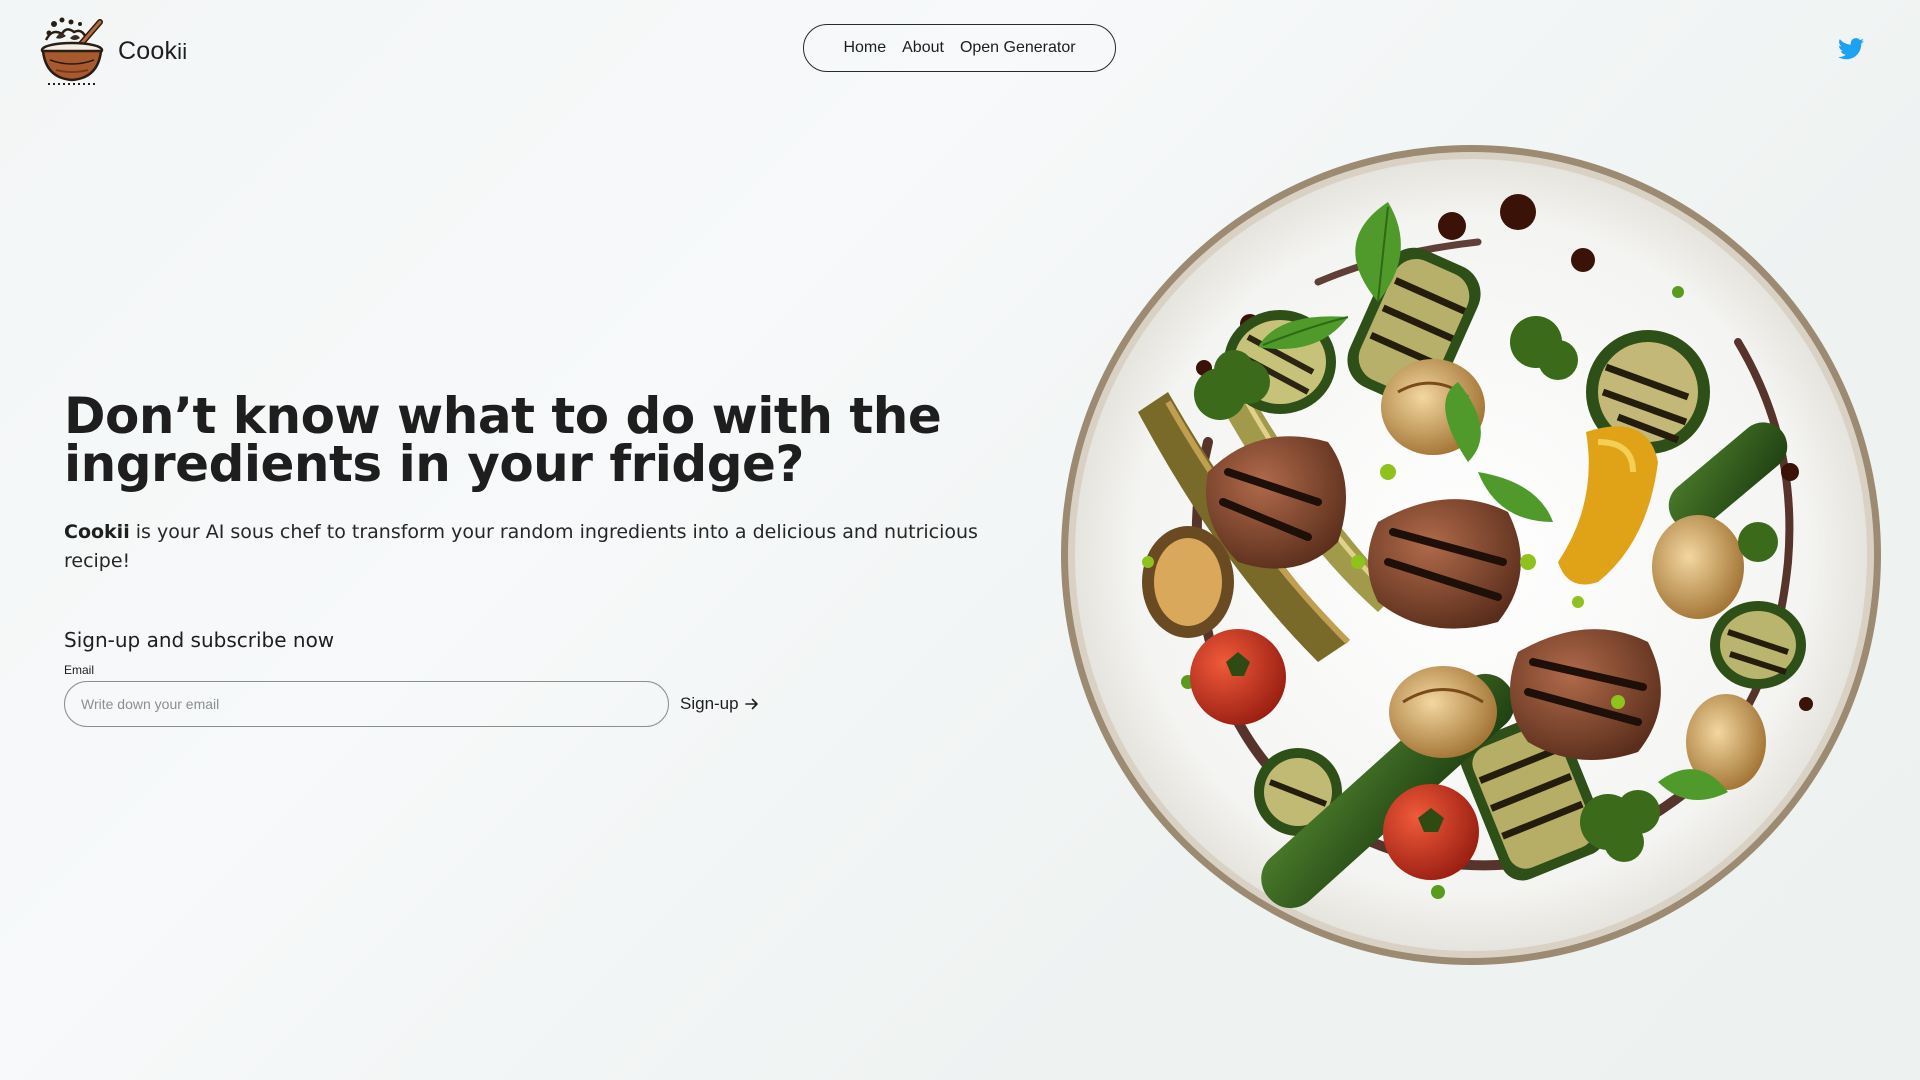  I want to click on subscribe-heading: Sign-up and subscribe now, so click(199, 640).